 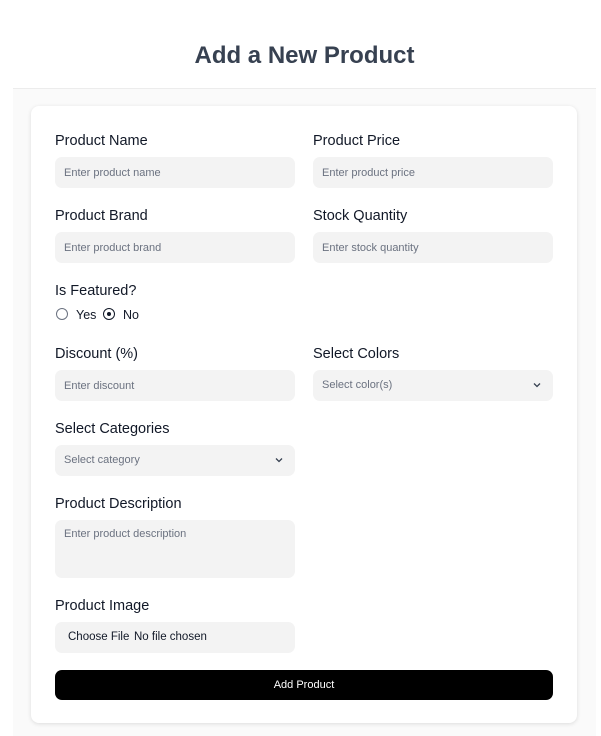 I want to click on featured-yes-radio, so click(x=62, y=314).